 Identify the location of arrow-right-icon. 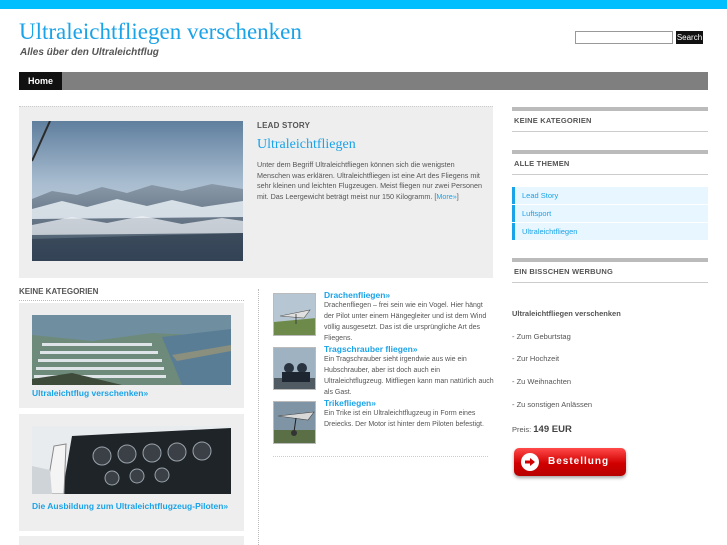
(530, 462).